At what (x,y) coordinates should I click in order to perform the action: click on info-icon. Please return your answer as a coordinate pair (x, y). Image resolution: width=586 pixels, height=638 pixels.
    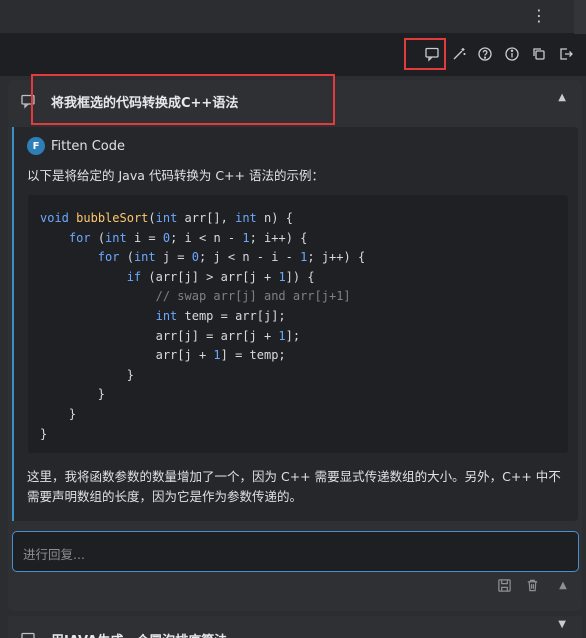
    Looking at the image, I should click on (512, 54).